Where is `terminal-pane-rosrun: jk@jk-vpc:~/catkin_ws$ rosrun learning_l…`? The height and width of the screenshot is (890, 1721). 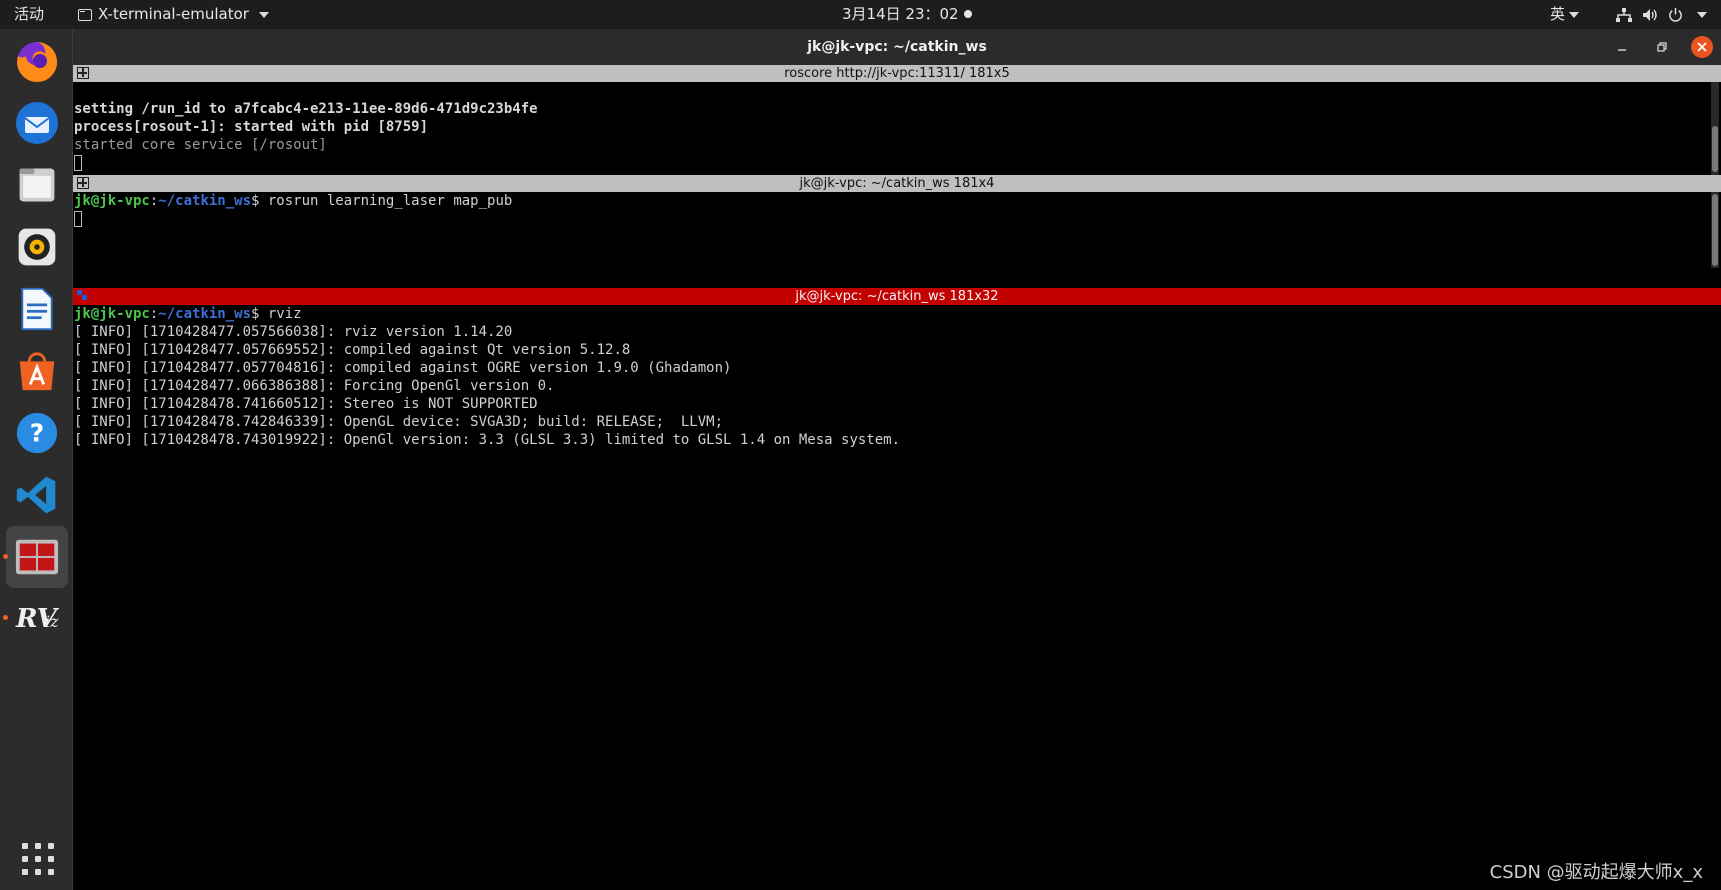
terminal-pane-rosrun: jk@jk-vpc:~/catkin_ws$ rosrun learning_l… is located at coordinates (891, 230).